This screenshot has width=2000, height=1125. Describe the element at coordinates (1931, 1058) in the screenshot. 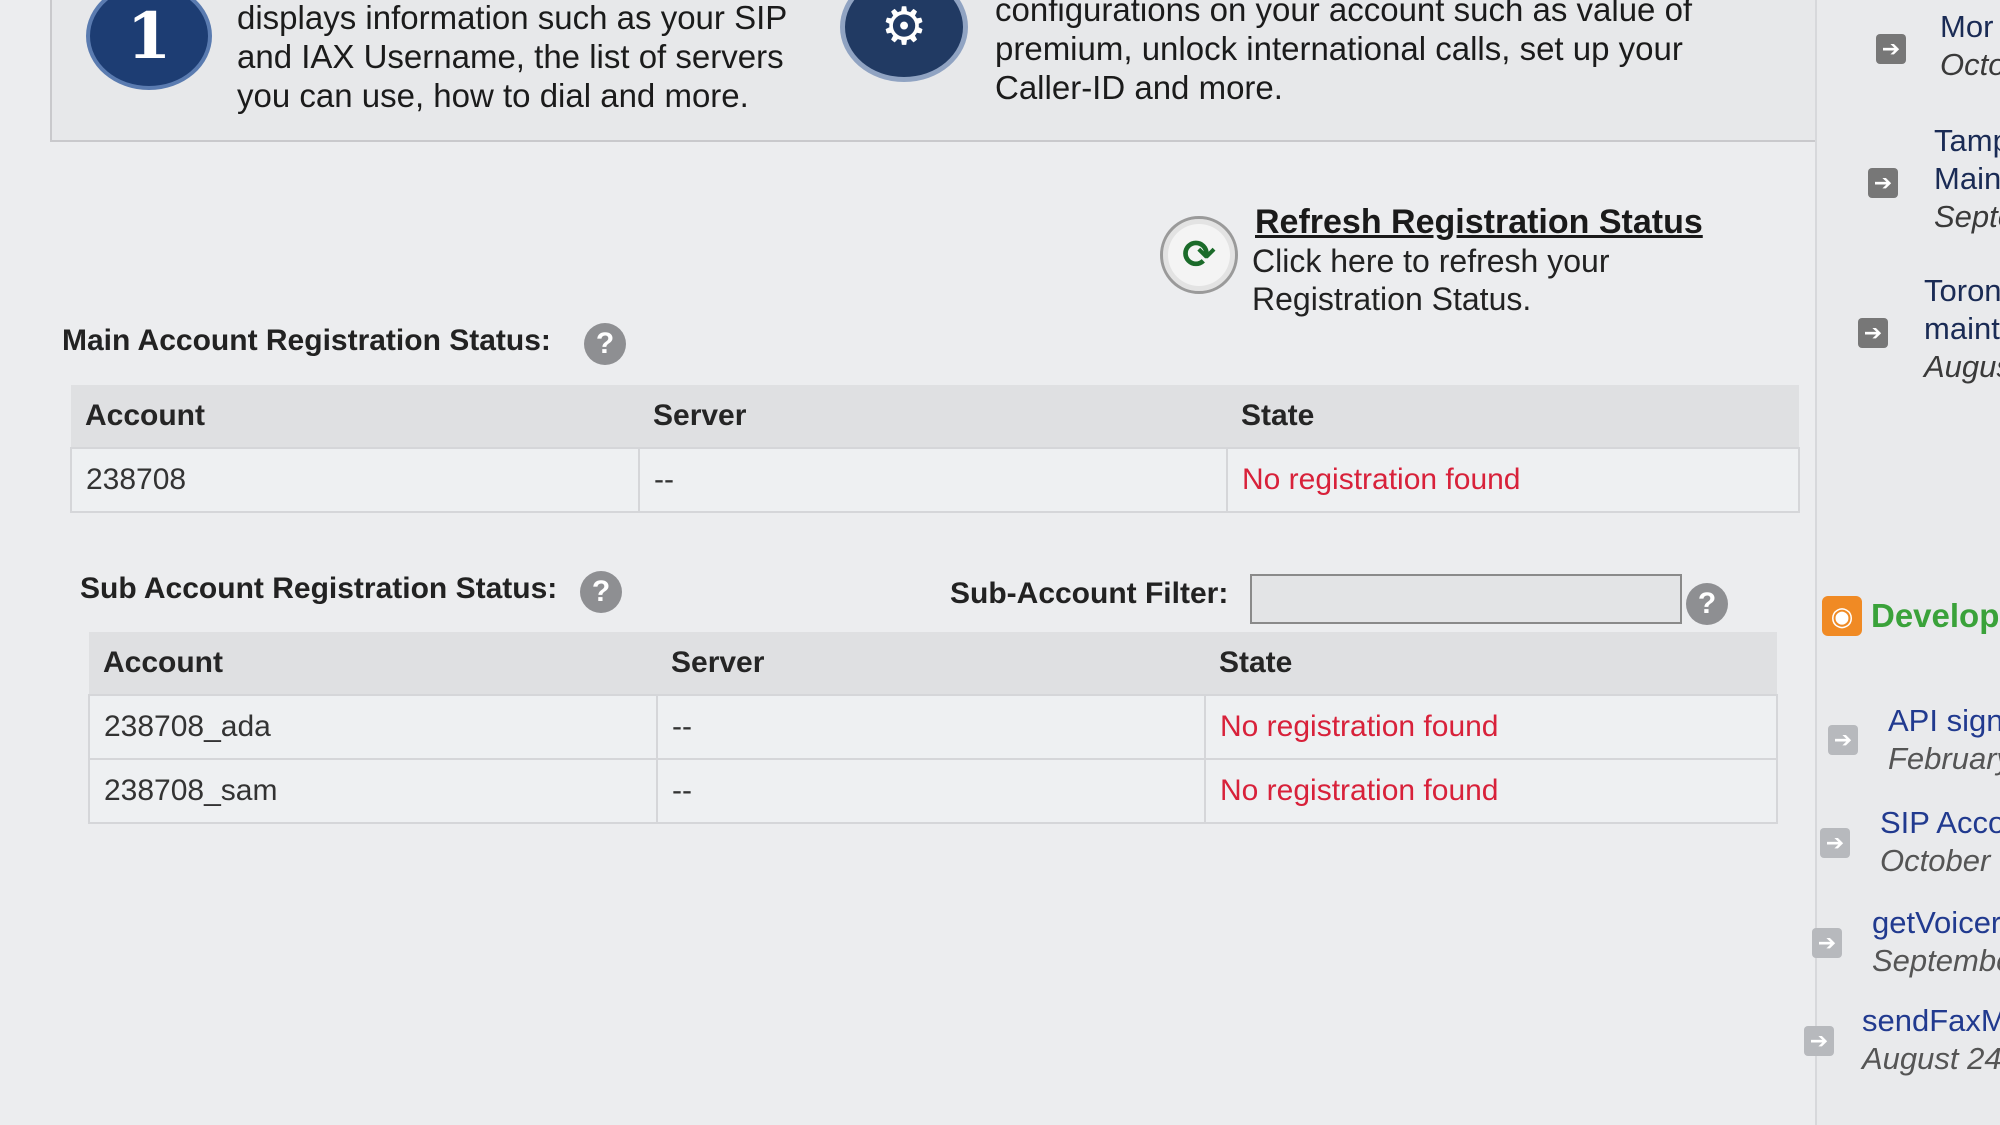

I see `api-news-date: August 24` at that location.